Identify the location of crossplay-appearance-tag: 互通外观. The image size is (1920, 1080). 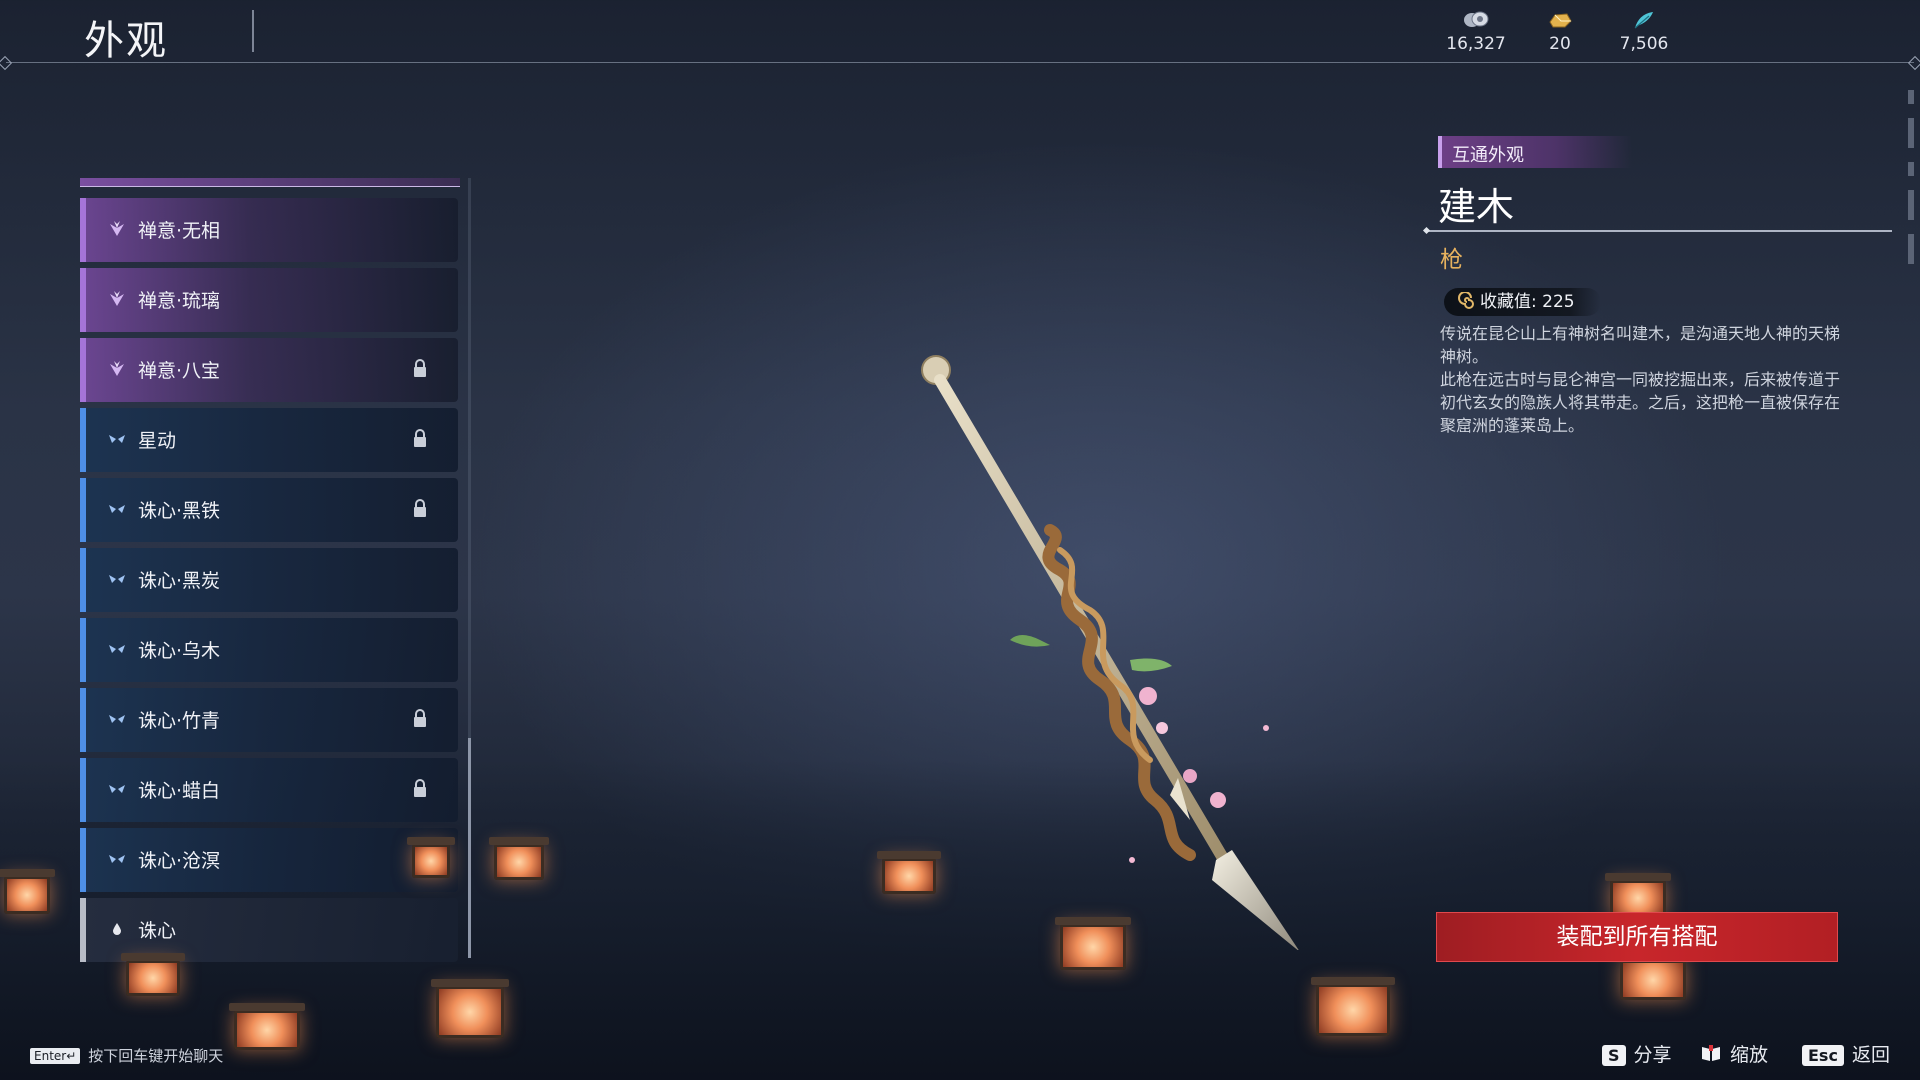
(1535, 152).